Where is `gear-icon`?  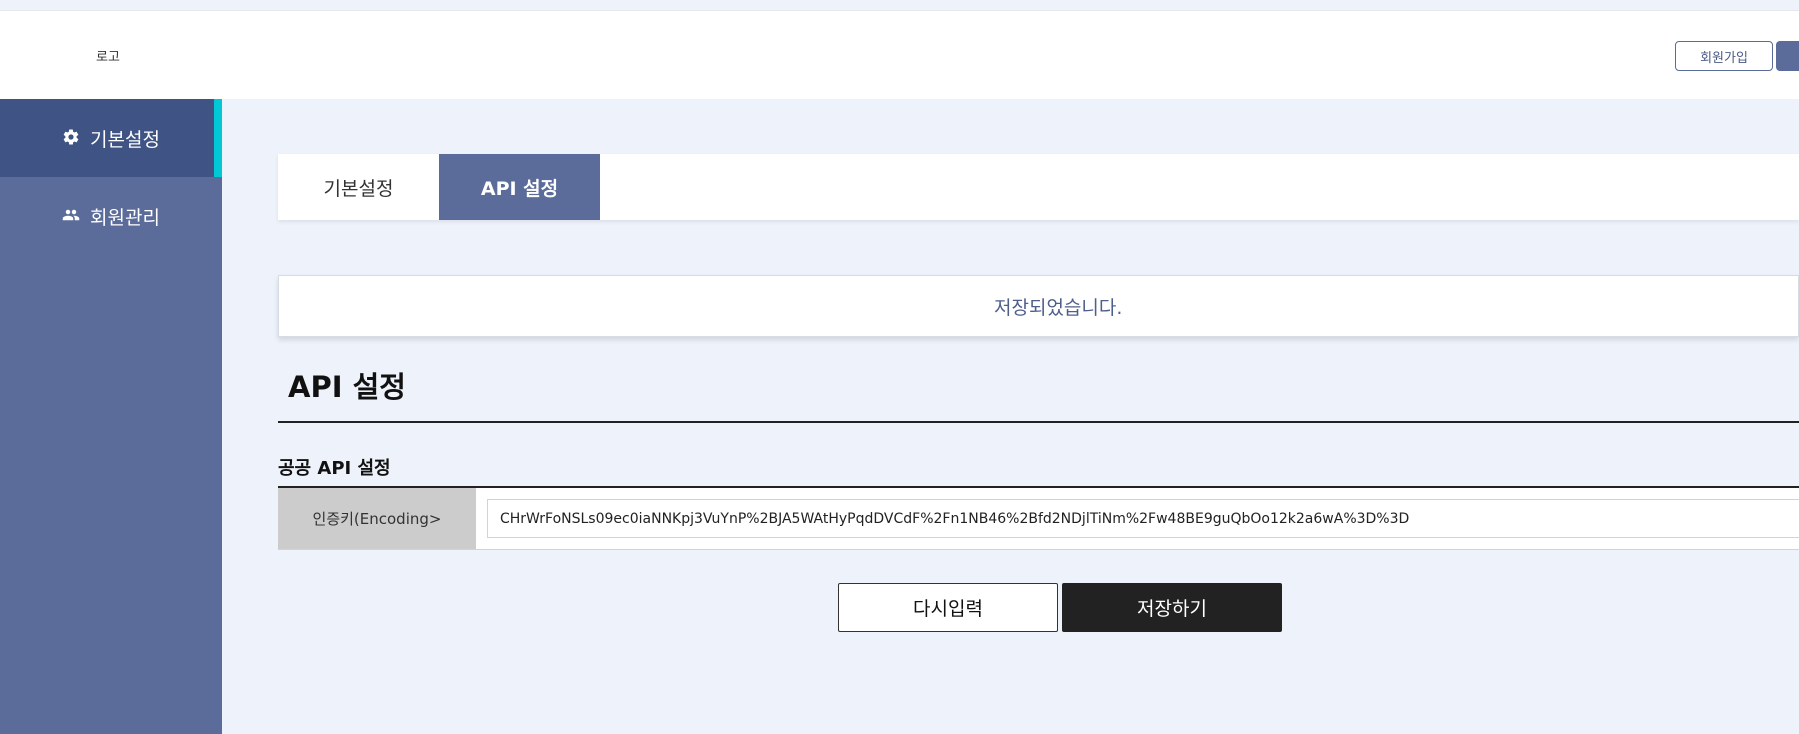 gear-icon is located at coordinates (72, 138).